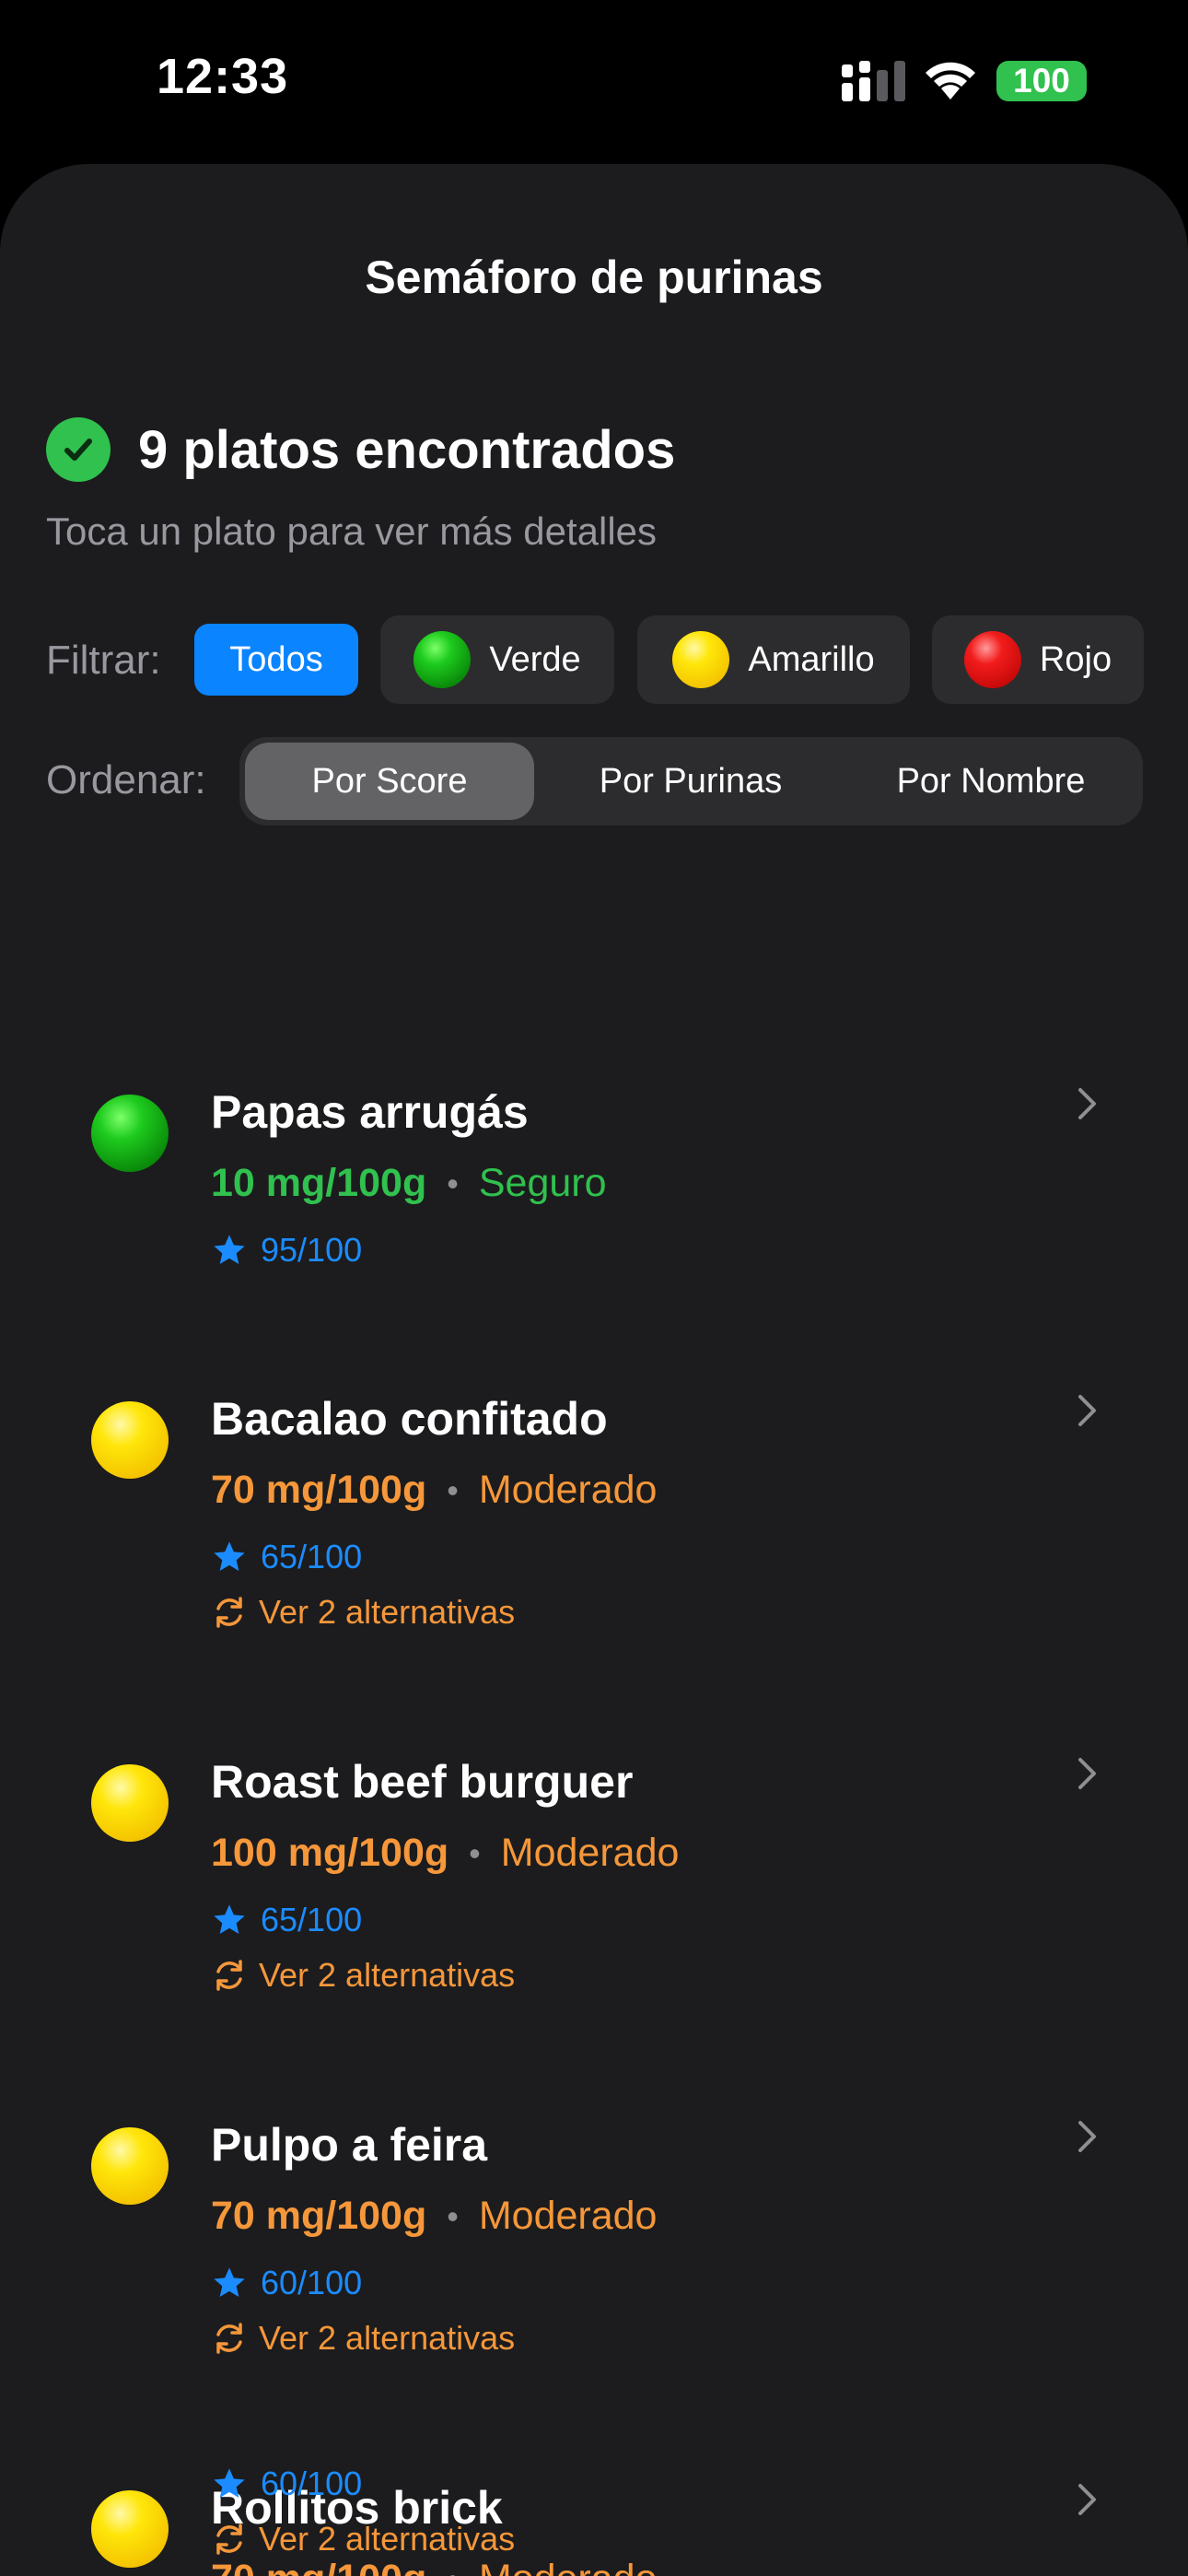  I want to click on sort-segmented-control: Por Score Por Purinas Por Nombre, so click(691, 781).